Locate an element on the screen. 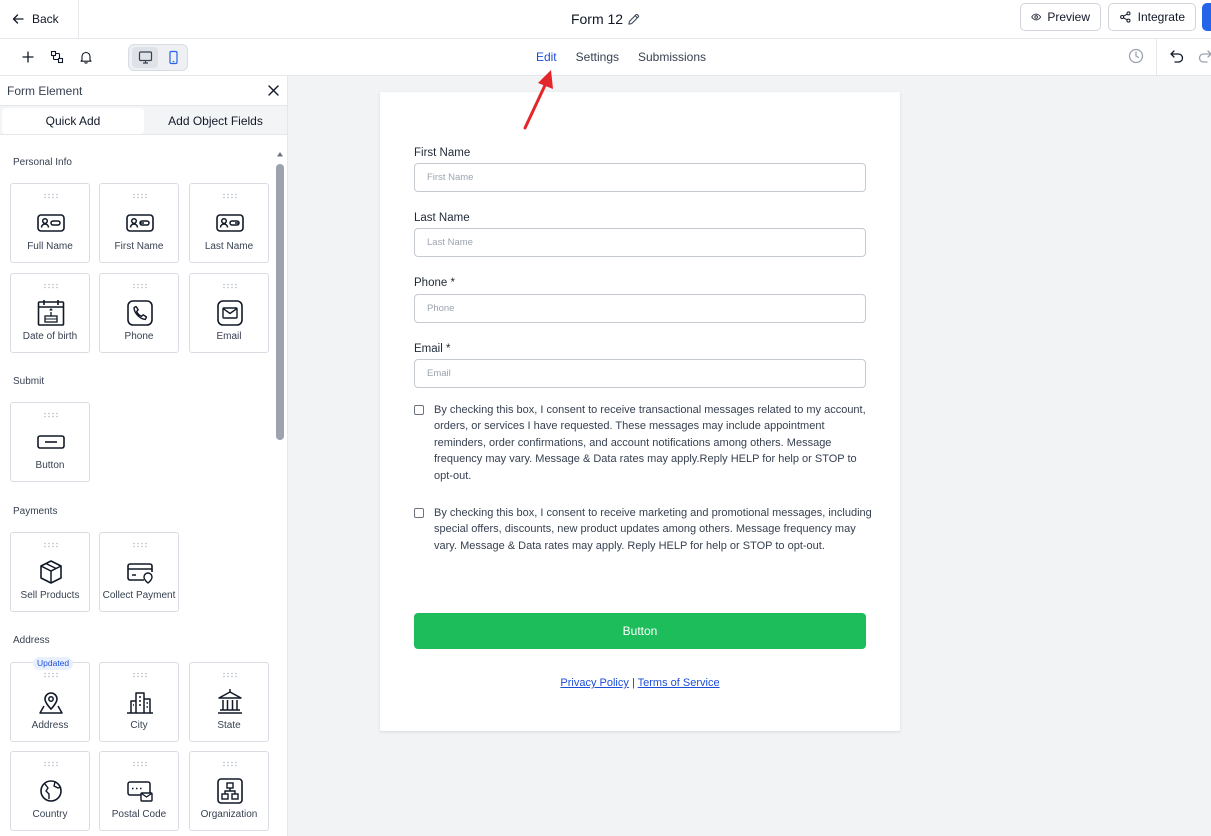 This screenshot has width=1211, height=836. legal-links: Privacy Policy | Terms of Service is located at coordinates (640, 683).